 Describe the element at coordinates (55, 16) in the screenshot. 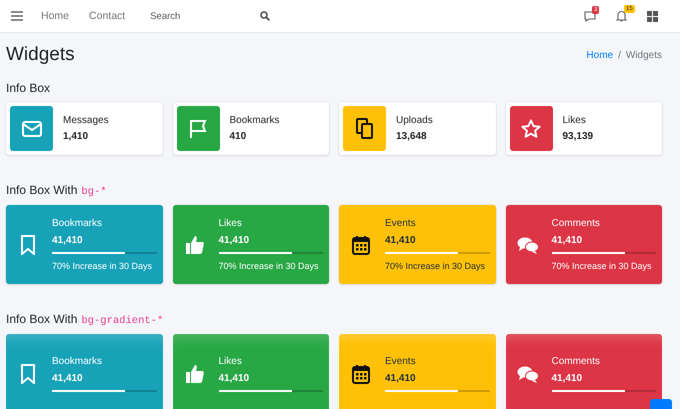

I see `nav-link: Home` at that location.